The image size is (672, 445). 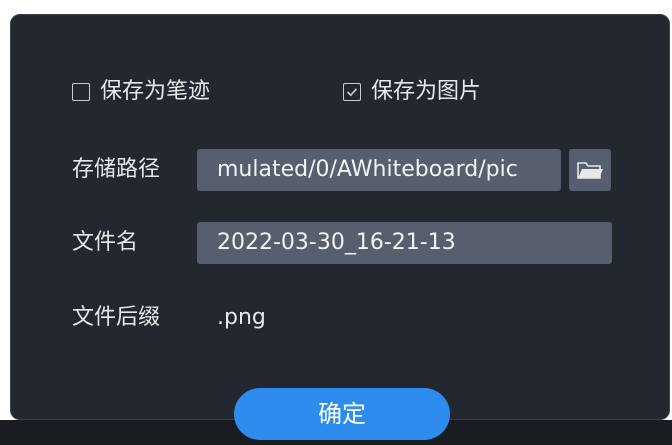 I want to click on save-as-image-option: 保存为图片, so click(x=412, y=92).